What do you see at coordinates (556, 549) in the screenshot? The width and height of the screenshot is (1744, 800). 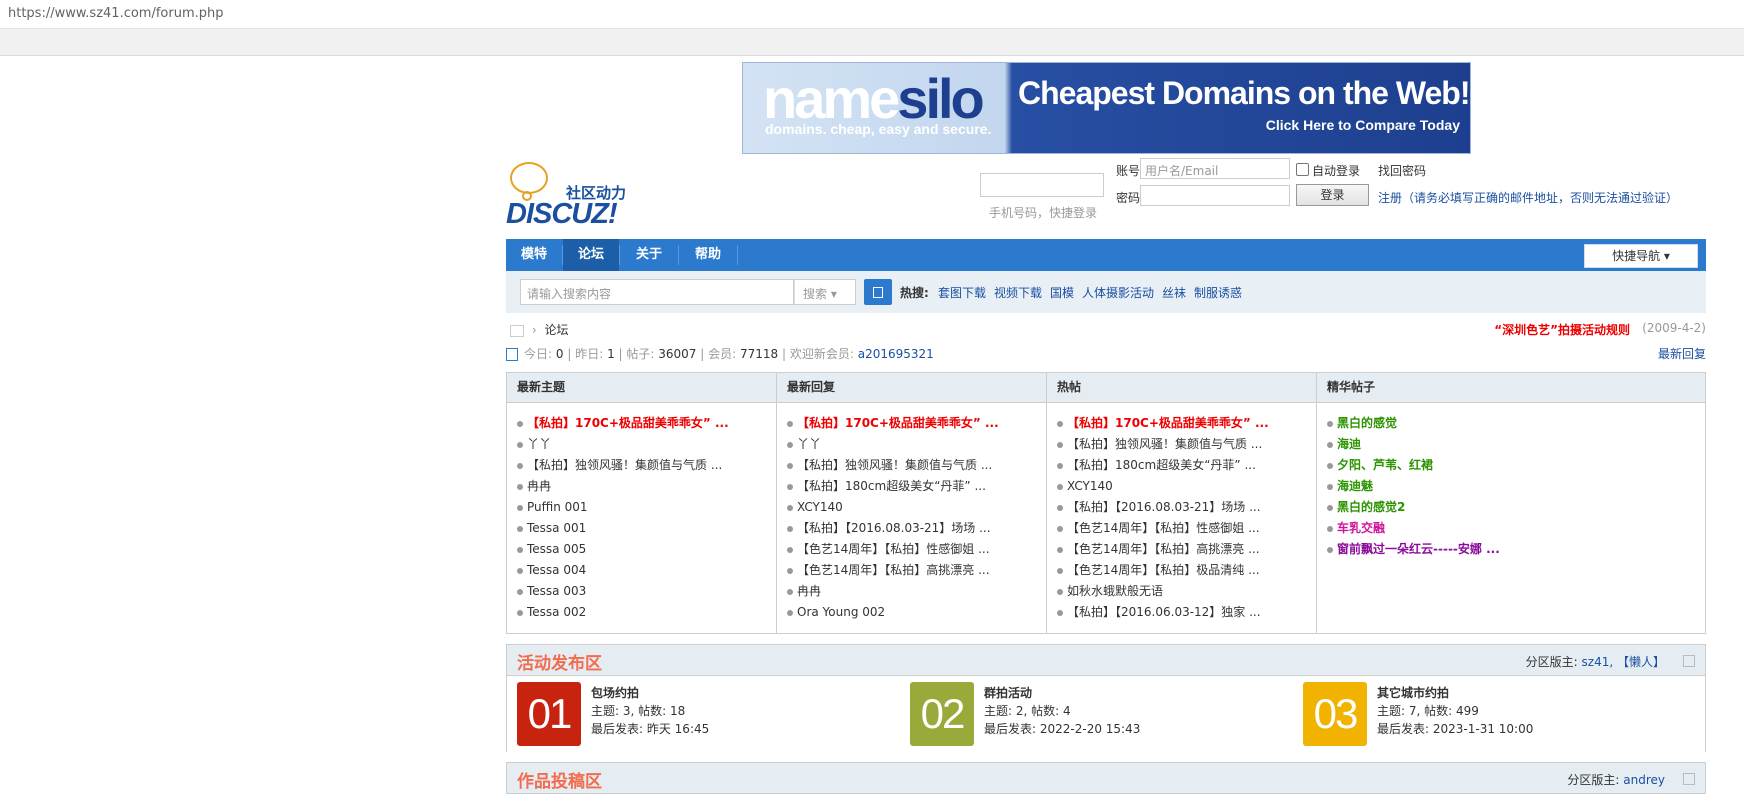 I see `post-link: Tessa 005` at bounding box center [556, 549].